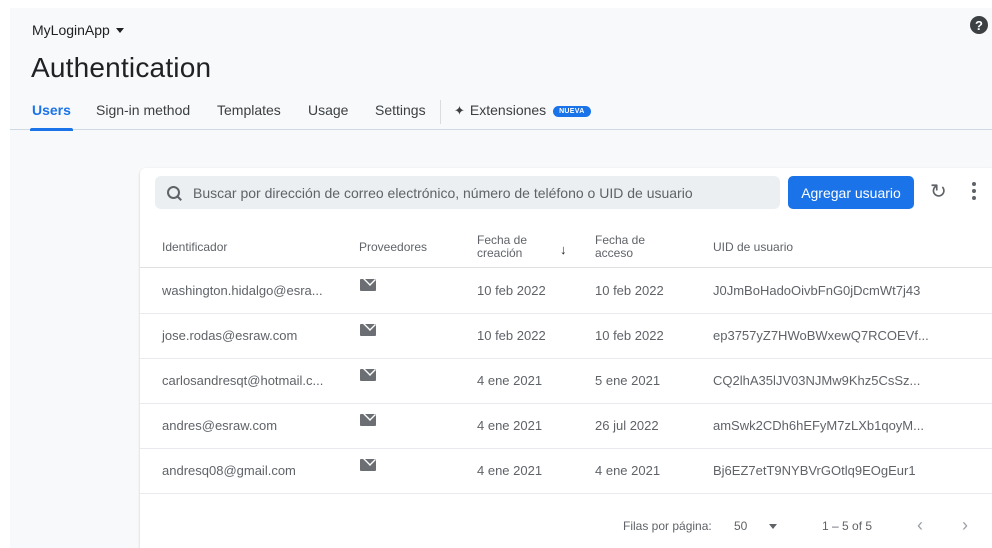 The height and width of the screenshot is (548, 992). What do you see at coordinates (628, 380) in the screenshot?
I see `user-signed-in: 5 ene 2021` at bounding box center [628, 380].